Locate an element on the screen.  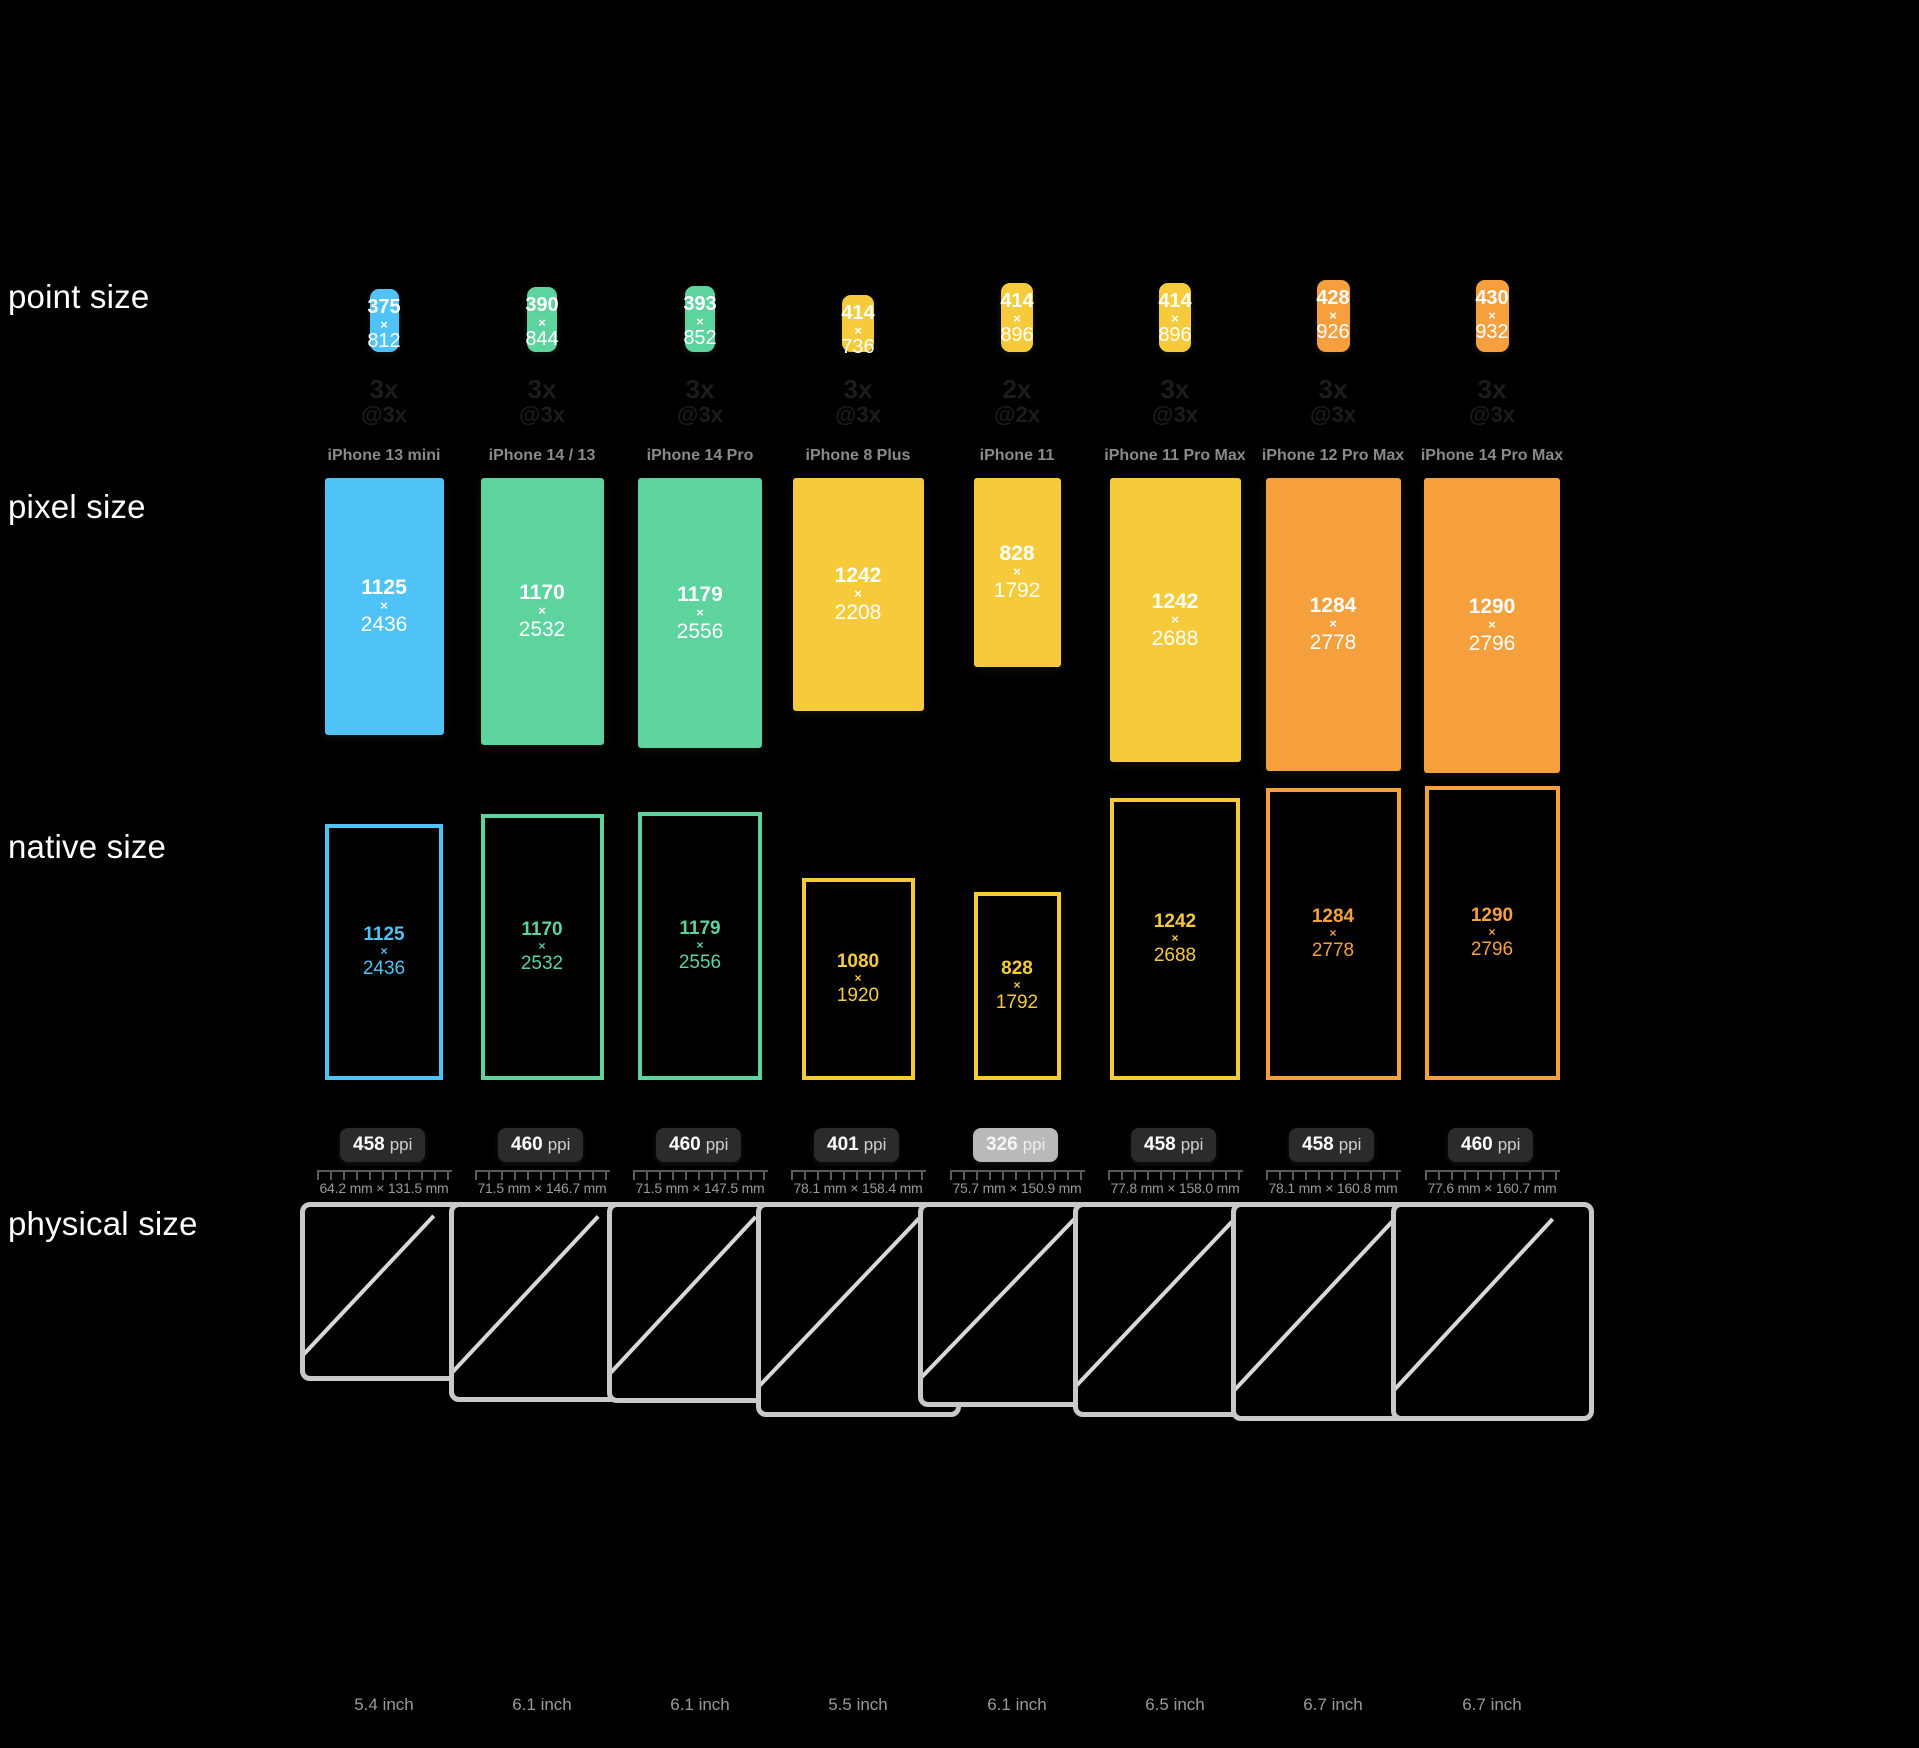
native-size-box: 1242 × 2688 is located at coordinates (1175, 939).